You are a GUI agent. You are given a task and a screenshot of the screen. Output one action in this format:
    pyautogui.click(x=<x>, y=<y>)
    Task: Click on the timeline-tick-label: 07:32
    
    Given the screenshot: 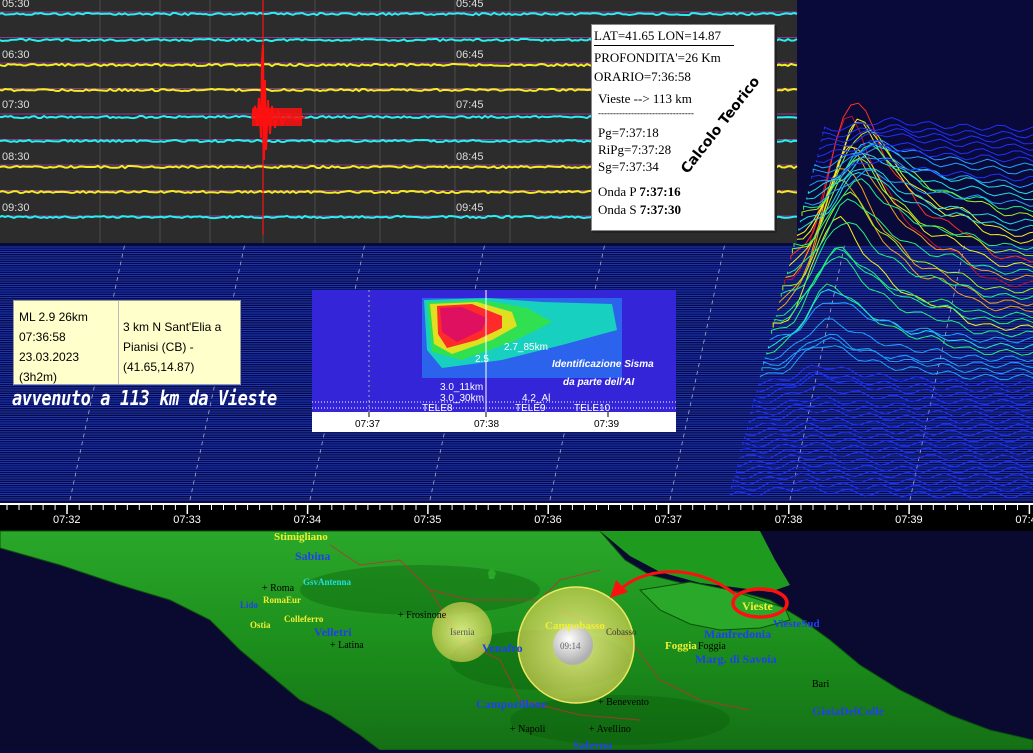 What is the action you would take?
    pyautogui.click(x=67, y=520)
    